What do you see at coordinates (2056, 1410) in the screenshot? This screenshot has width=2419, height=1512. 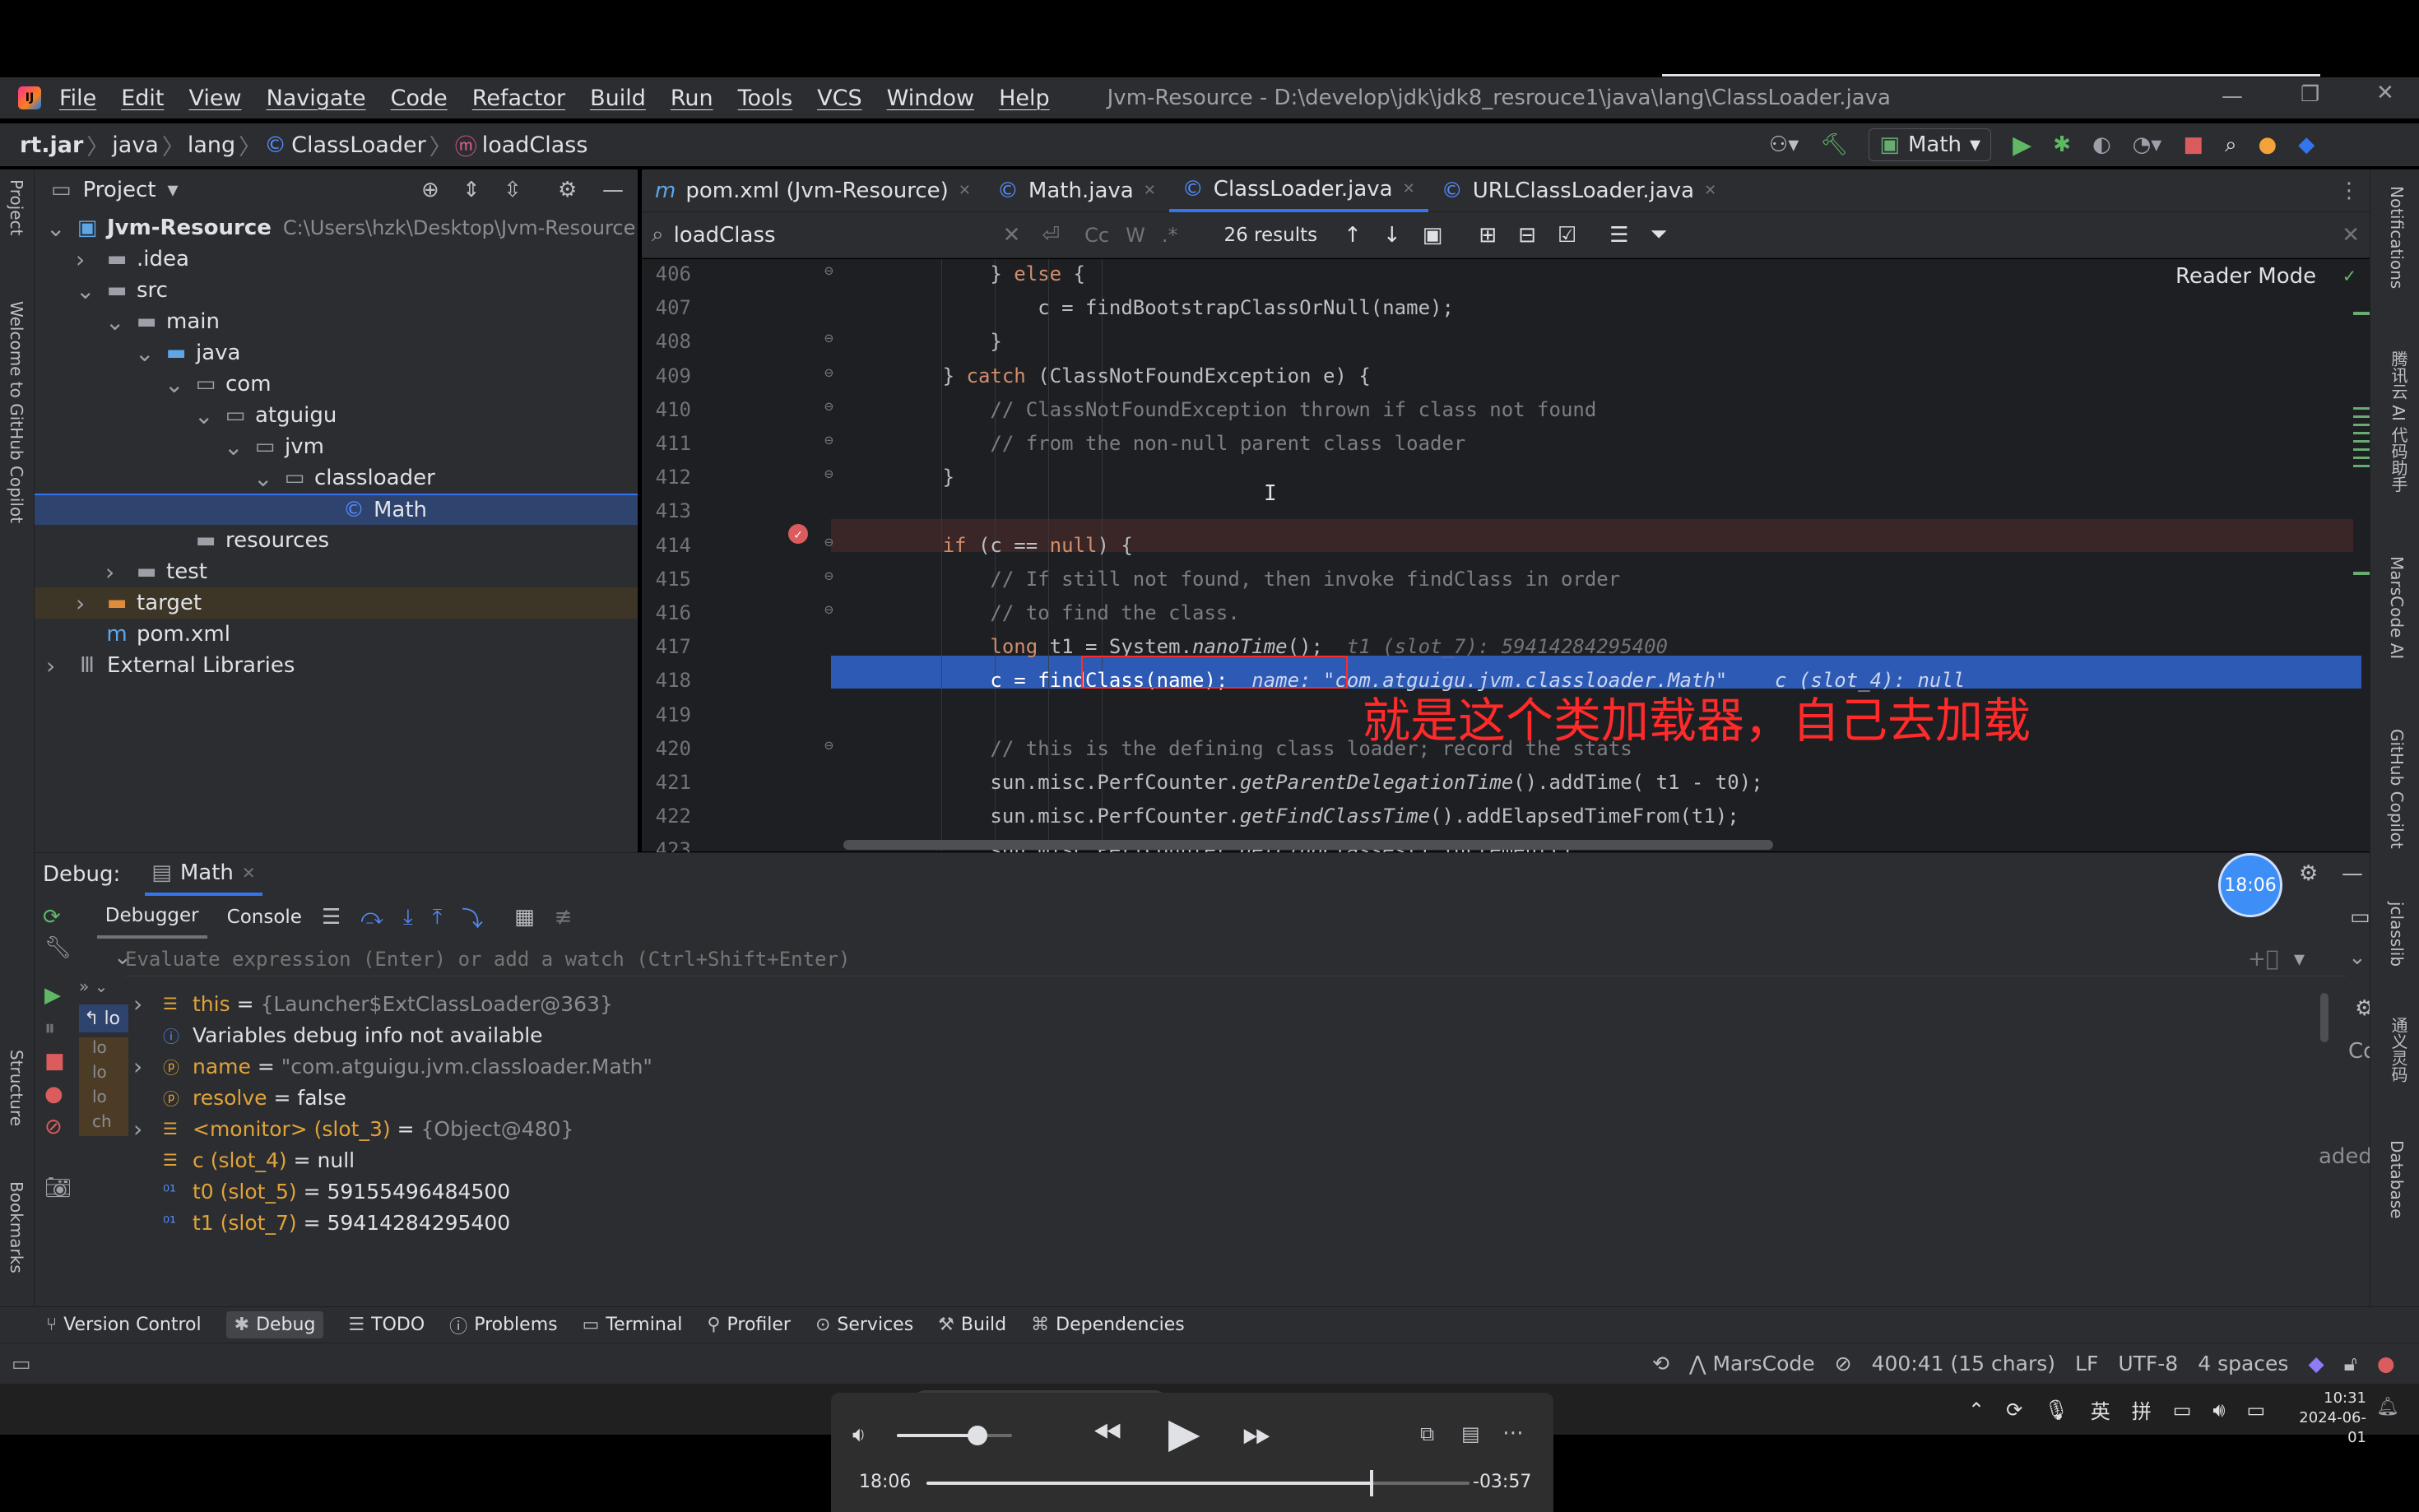 I see `mic-icon: 🎙︎` at bounding box center [2056, 1410].